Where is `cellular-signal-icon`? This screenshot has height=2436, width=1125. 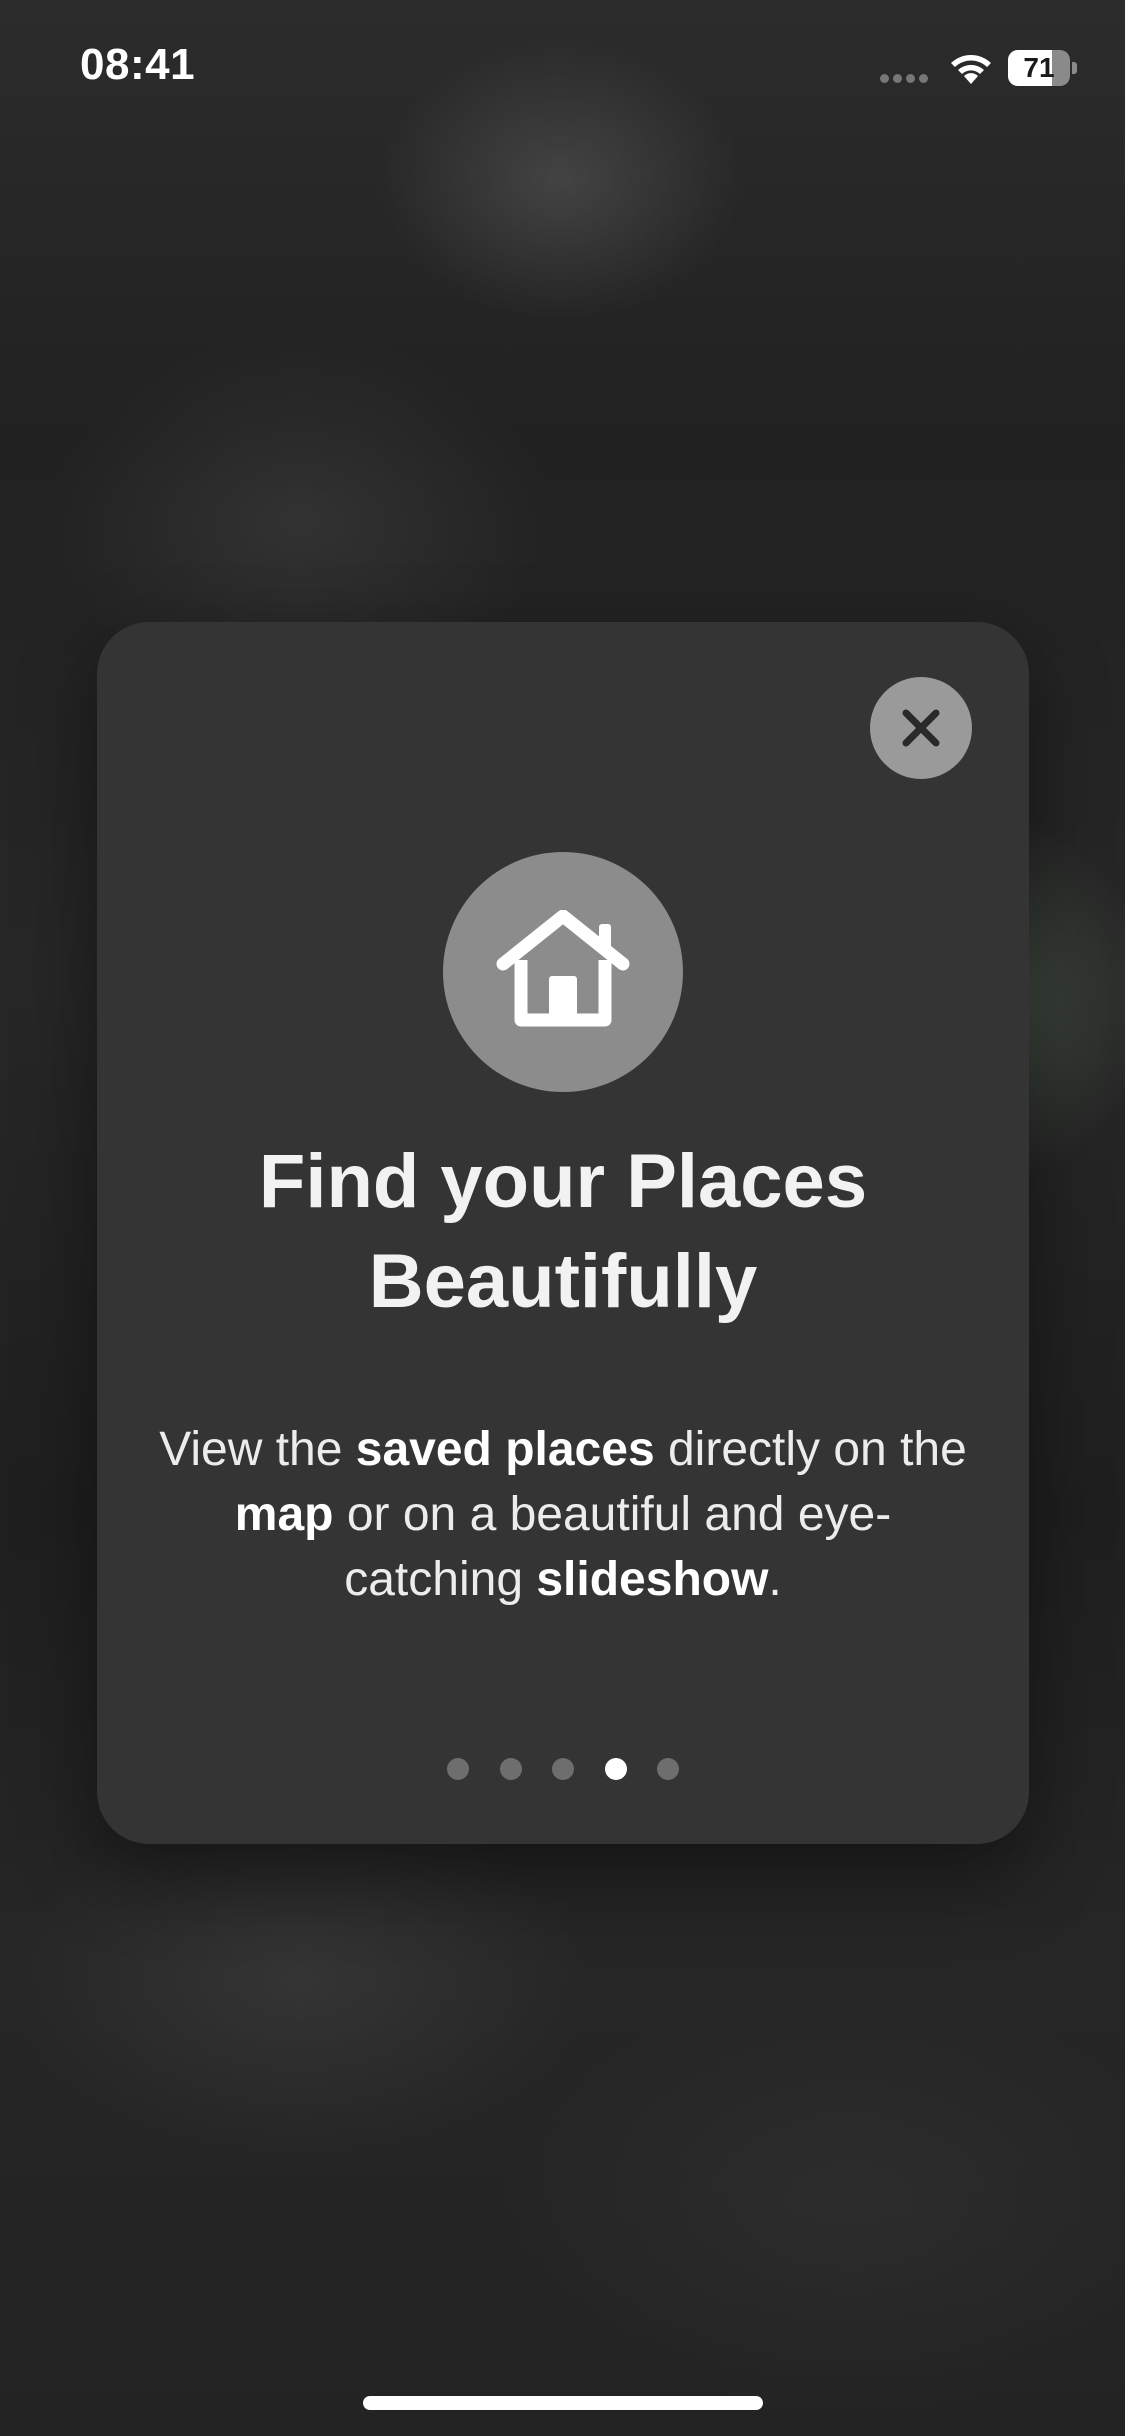
cellular-signal-icon is located at coordinates (907, 79).